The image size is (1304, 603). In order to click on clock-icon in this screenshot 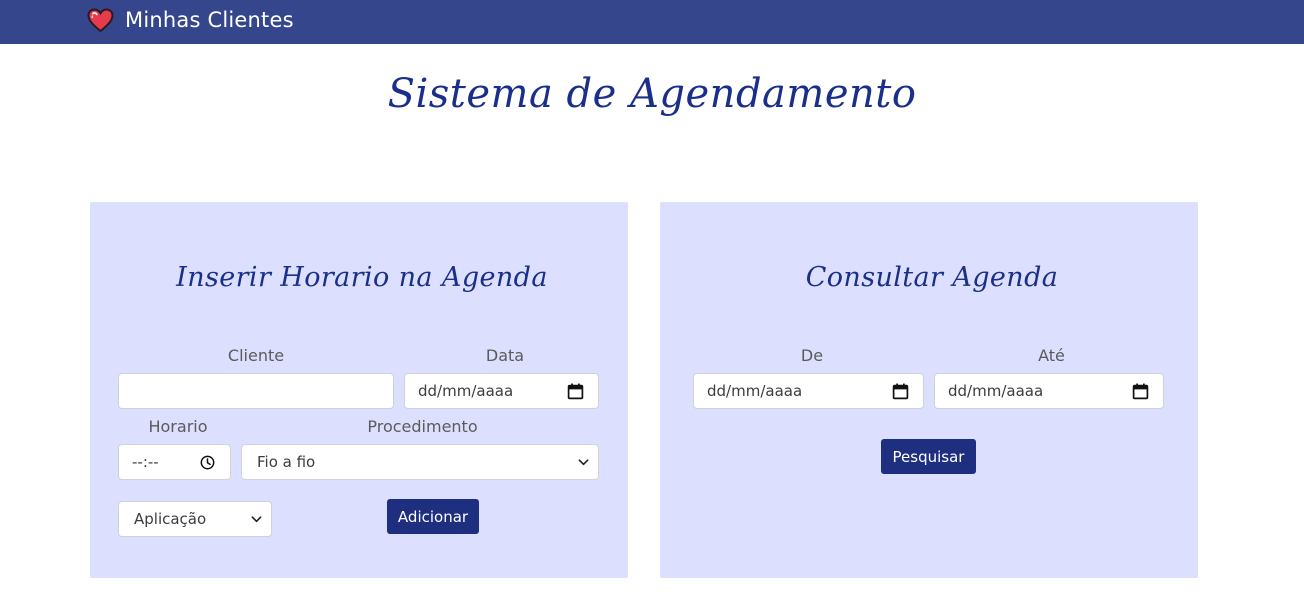, I will do `click(207, 462)`.